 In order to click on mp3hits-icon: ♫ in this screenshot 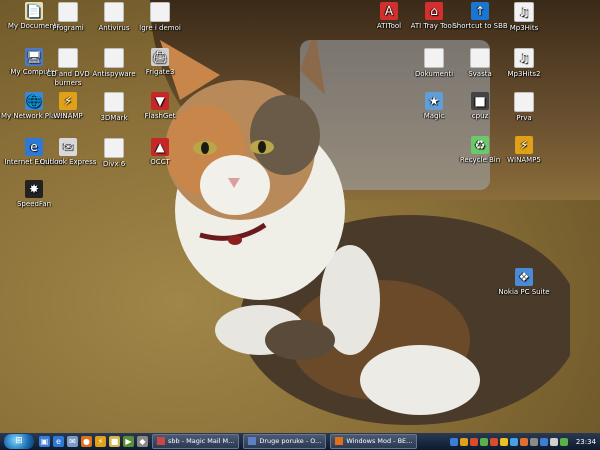, I will do `click(524, 12)`.